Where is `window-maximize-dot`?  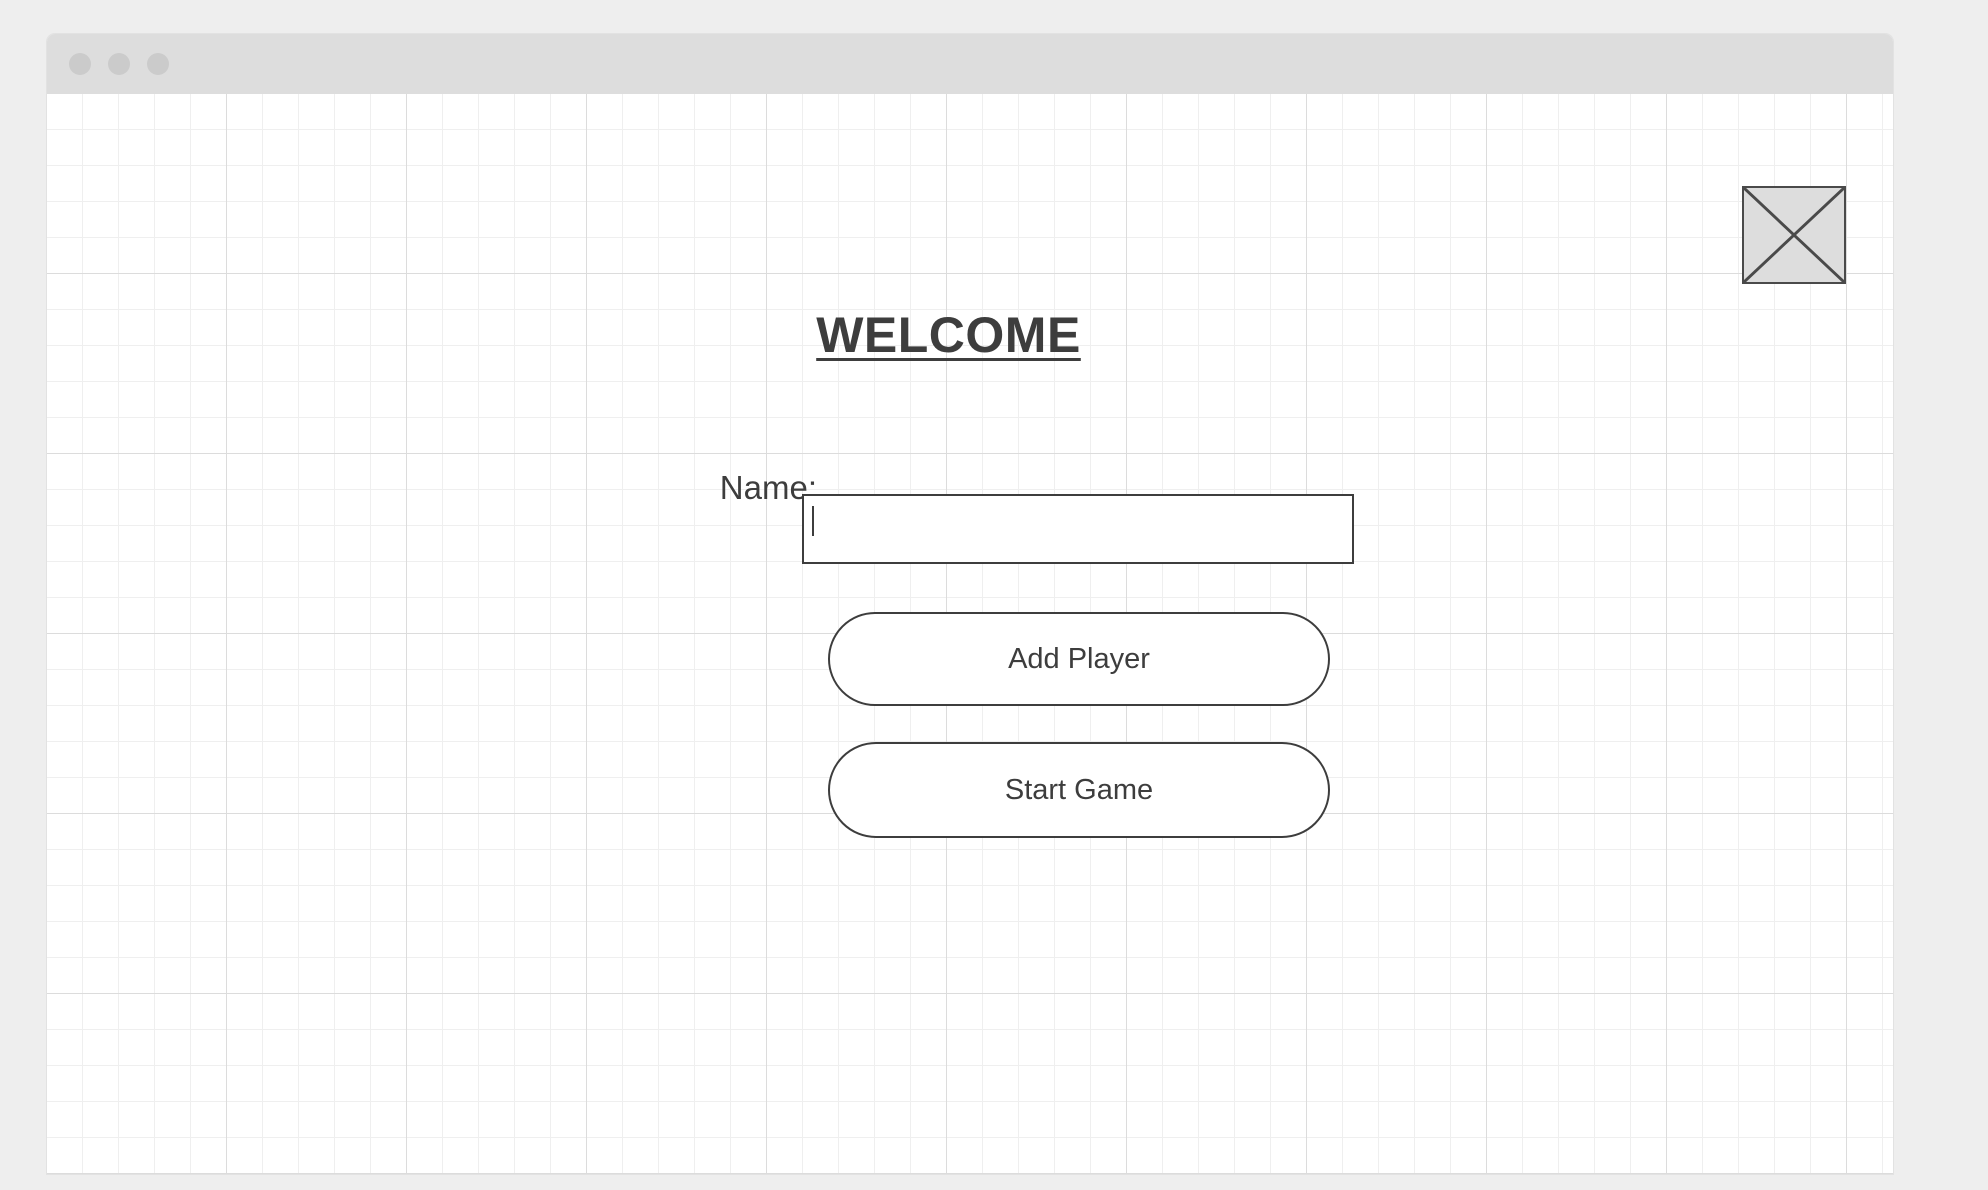 window-maximize-dot is located at coordinates (158, 64).